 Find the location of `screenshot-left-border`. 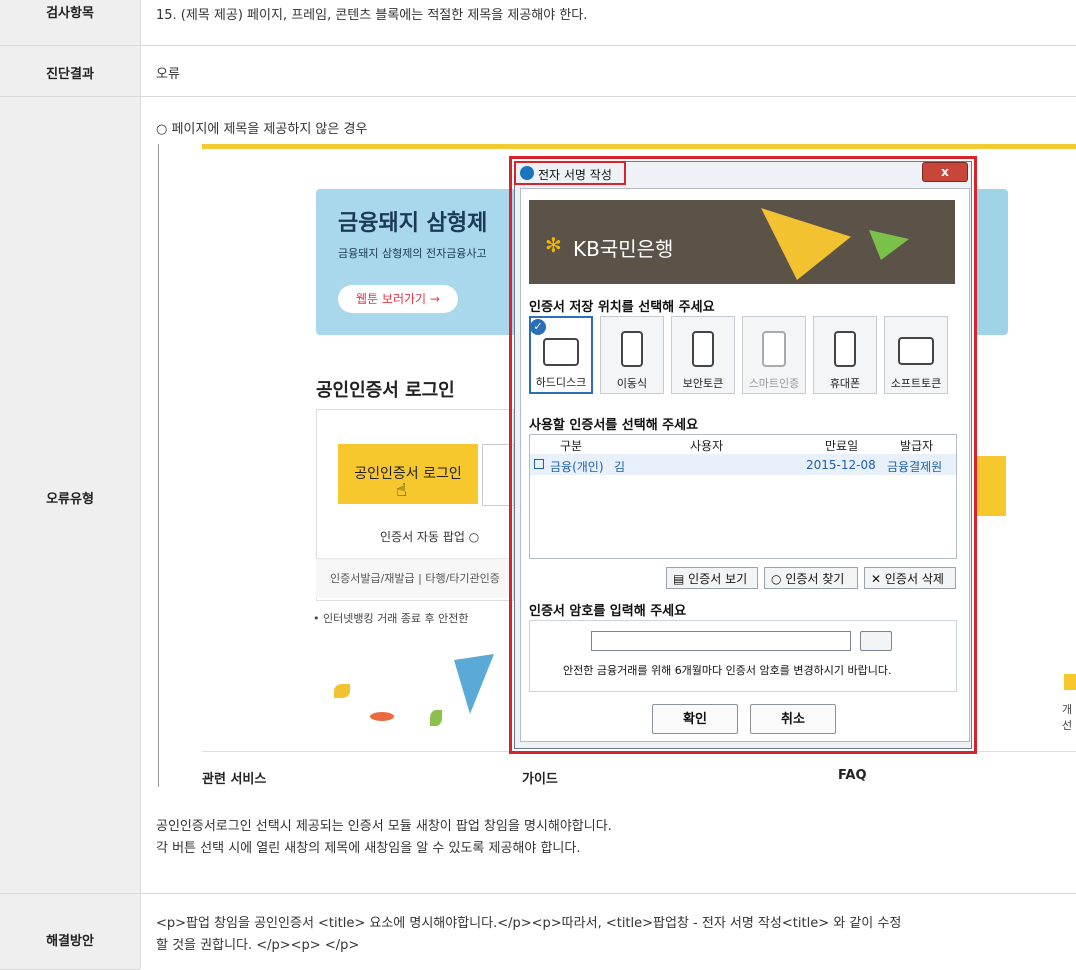

screenshot-left-border is located at coordinates (158, 465).